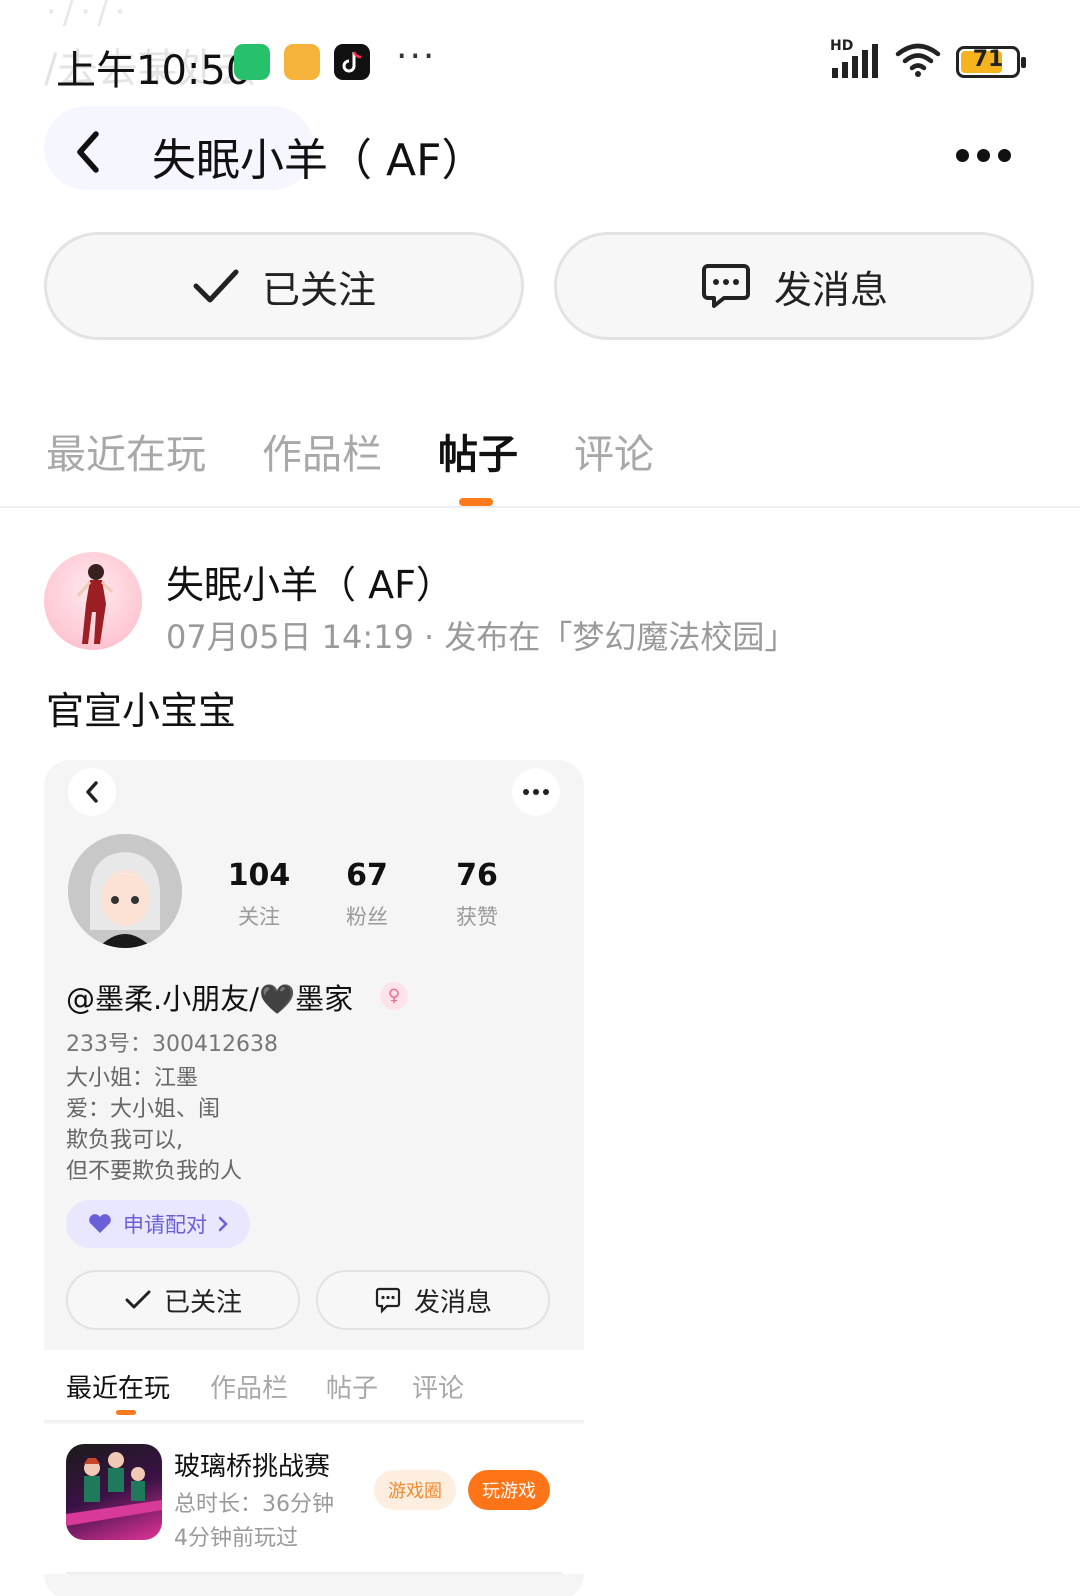 The image size is (1080, 1596). Describe the element at coordinates (259, 894) in the screenshot. I see `stat-following: 104 关注` at that location.